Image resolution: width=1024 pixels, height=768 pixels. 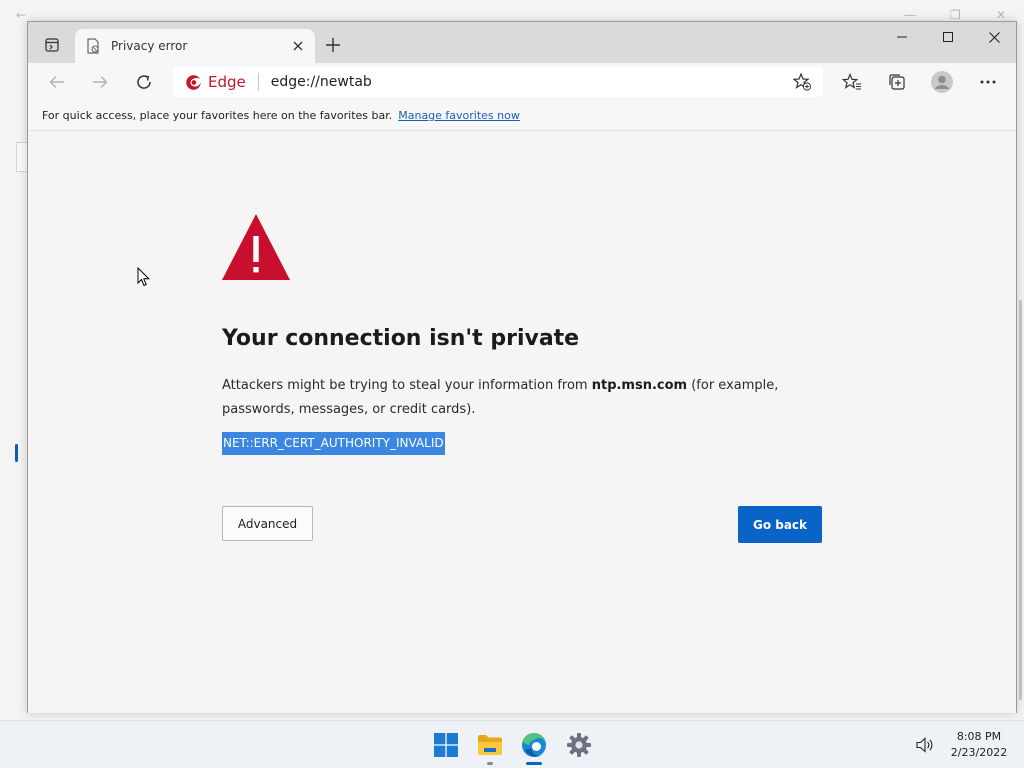 I want to click on tab-title: Privacy error, so click(x=149, y=46).